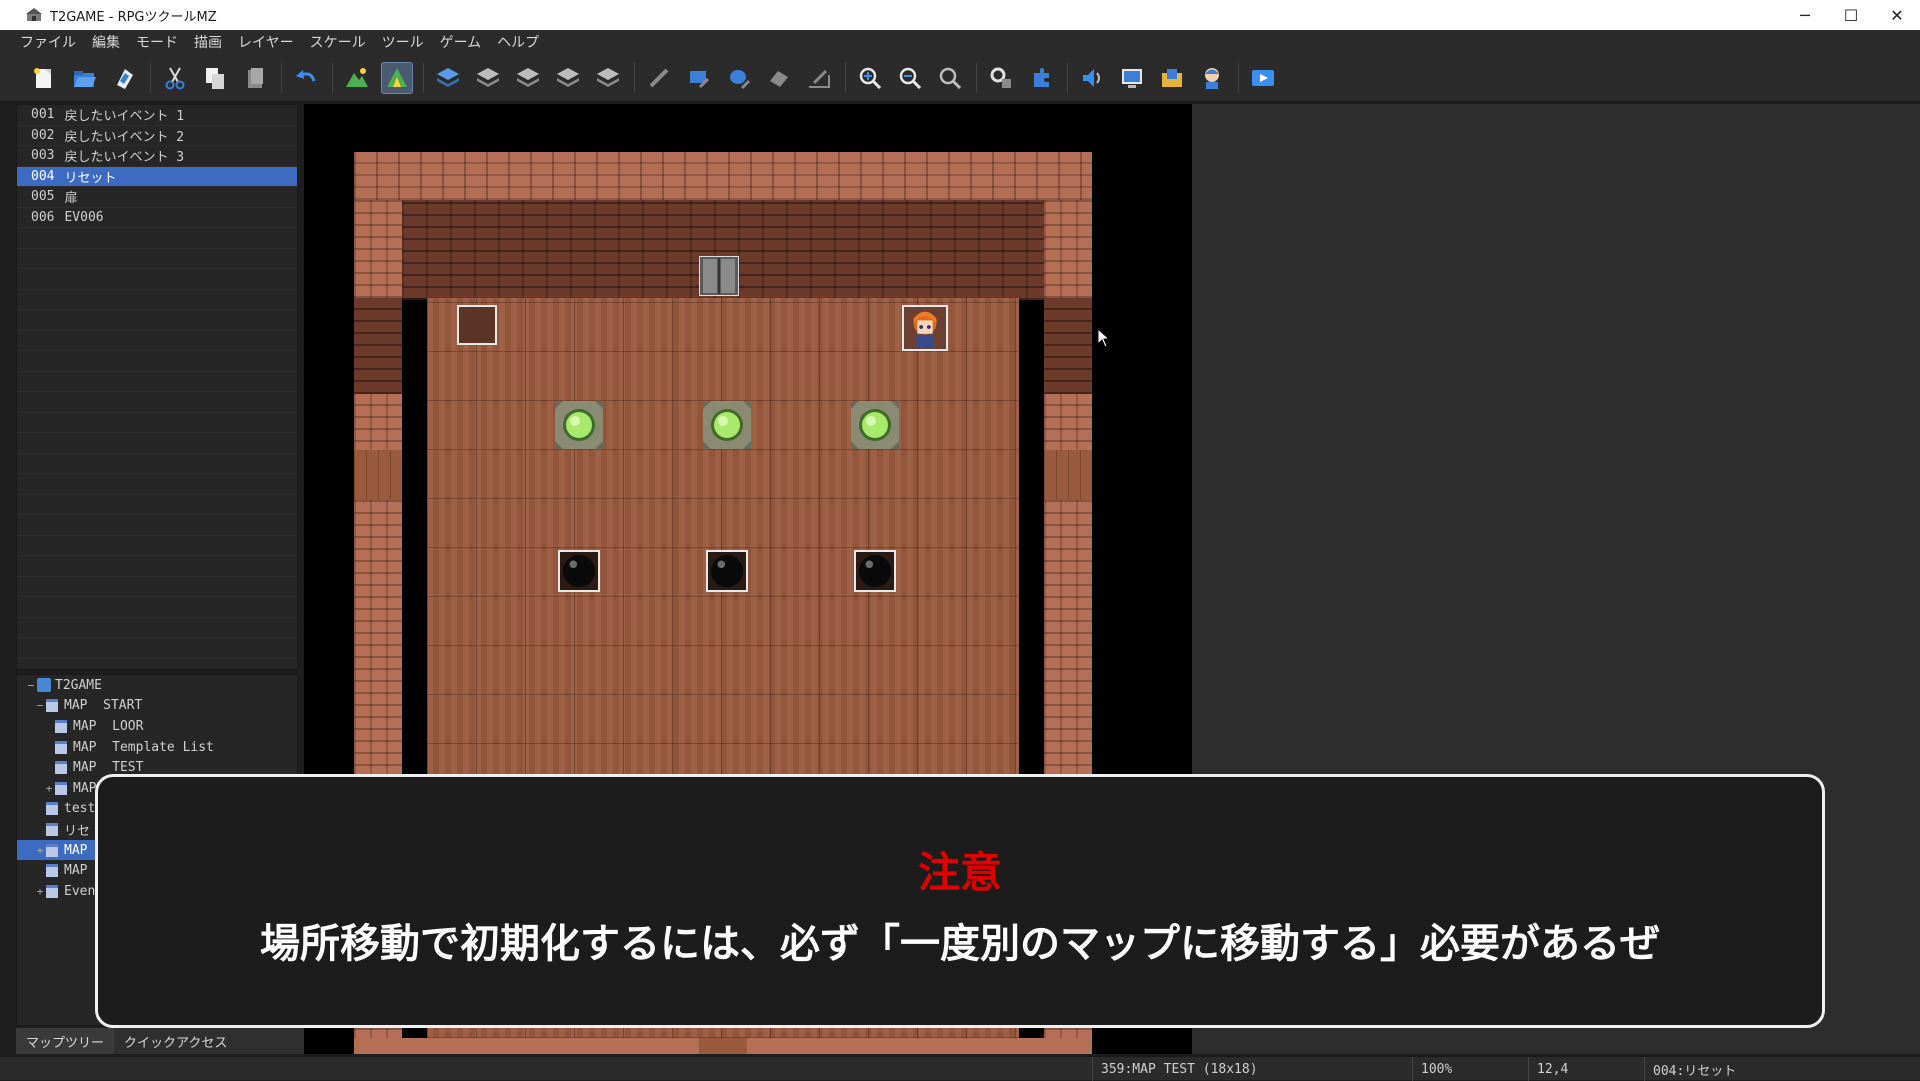  Describe the element at coordinates (84, 78) in the screenshot. I see `open-project-icon` at that location.